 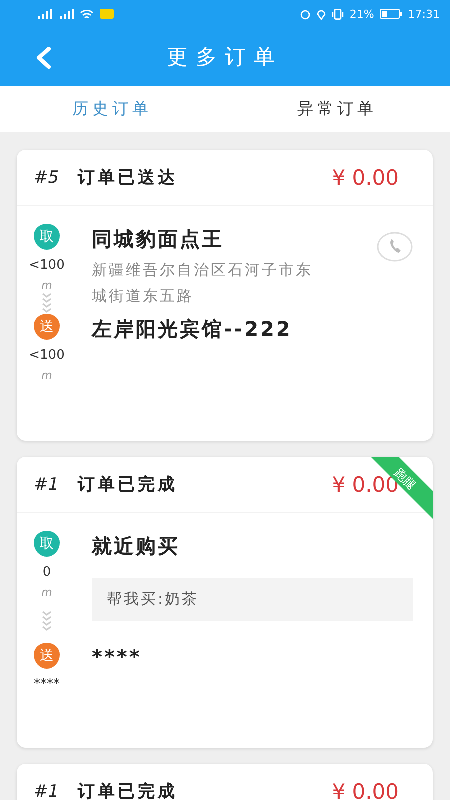 I want to click on wifi-icon, so click(x=87, y=14).